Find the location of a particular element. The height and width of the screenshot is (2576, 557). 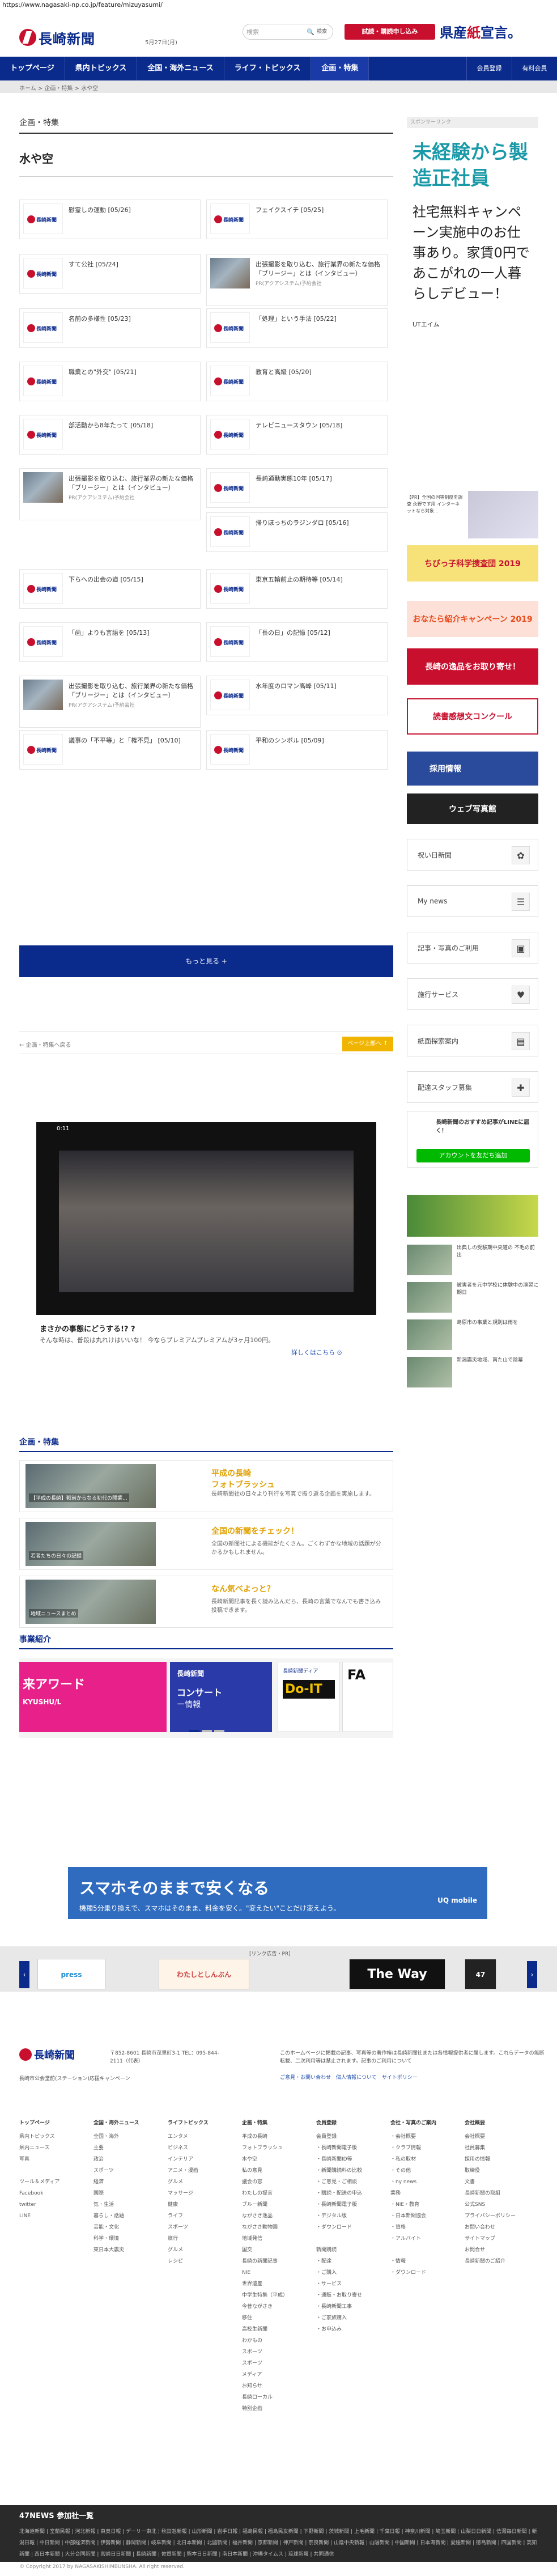

nav-local: 県内トピックス is located at coordinates (102, 68).